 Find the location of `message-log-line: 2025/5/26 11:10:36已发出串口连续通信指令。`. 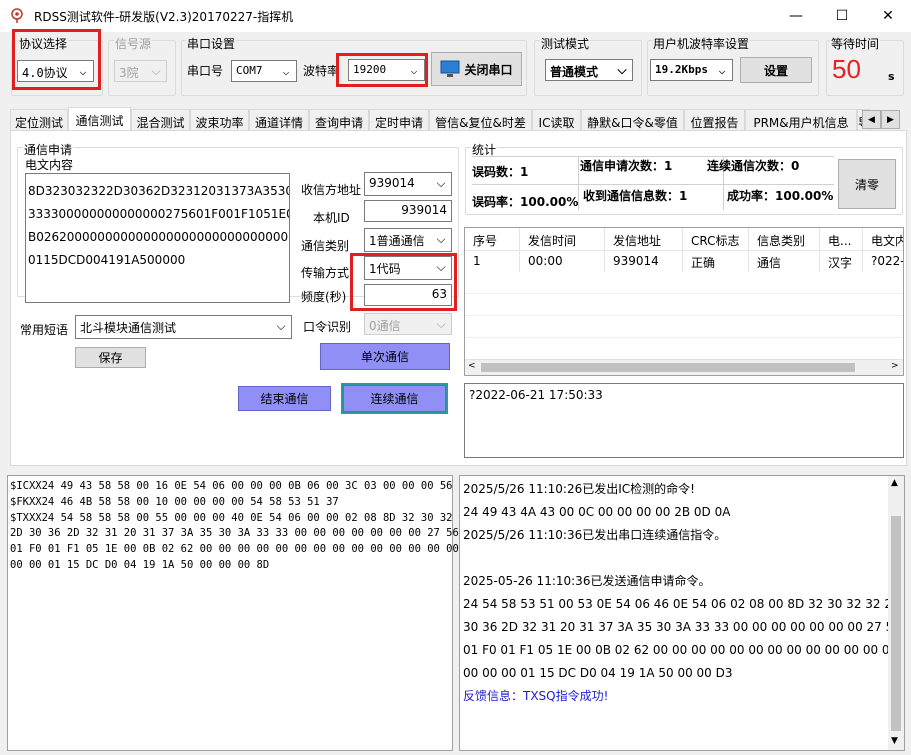

message-log-line: 2025/5/26 11:10:36已发出串口连续通信指令。 is located at coordinates (595, 535).